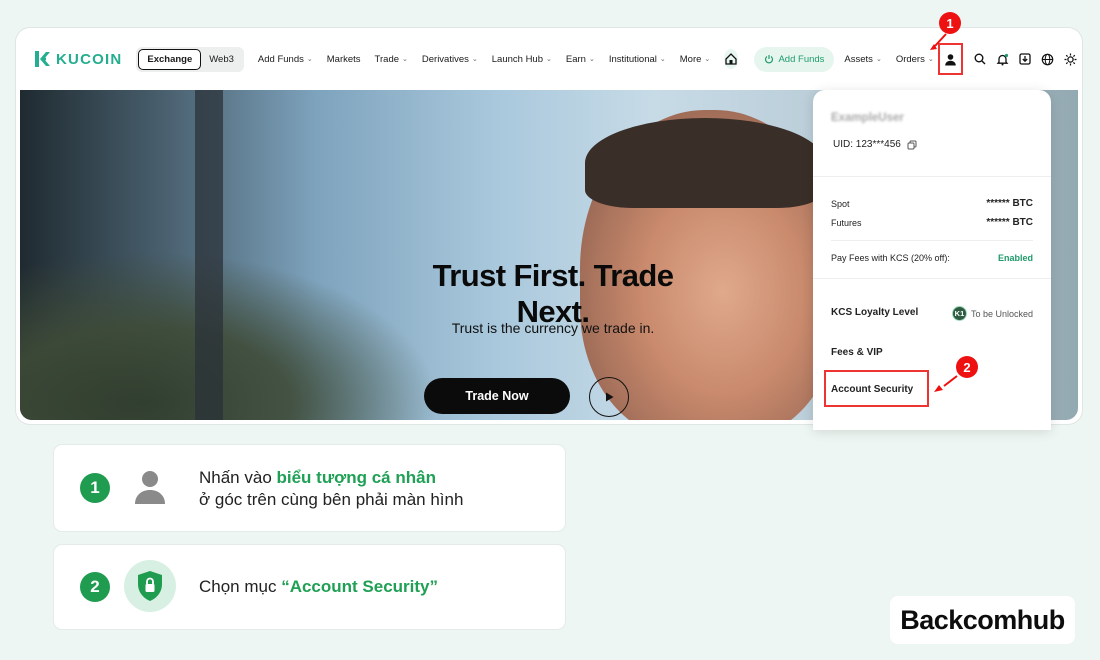  What do you see at coordinates (95, 587) in the screenshot?
I see `step-2-number: 2` at bounding box center [95, 587].